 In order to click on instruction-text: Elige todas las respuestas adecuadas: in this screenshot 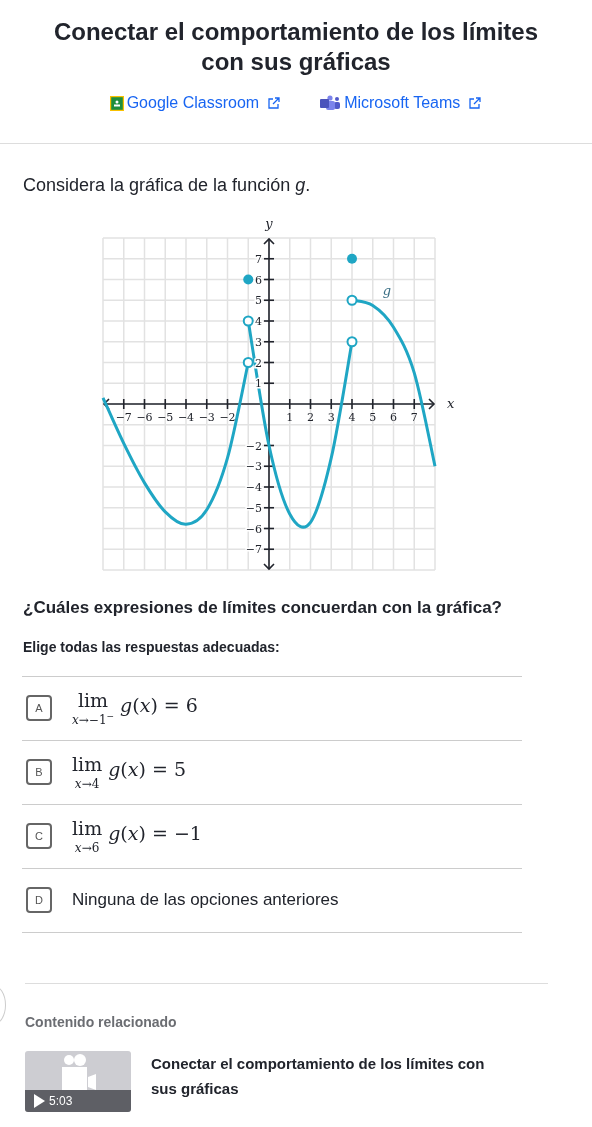, I will do `click(152, 647)`.